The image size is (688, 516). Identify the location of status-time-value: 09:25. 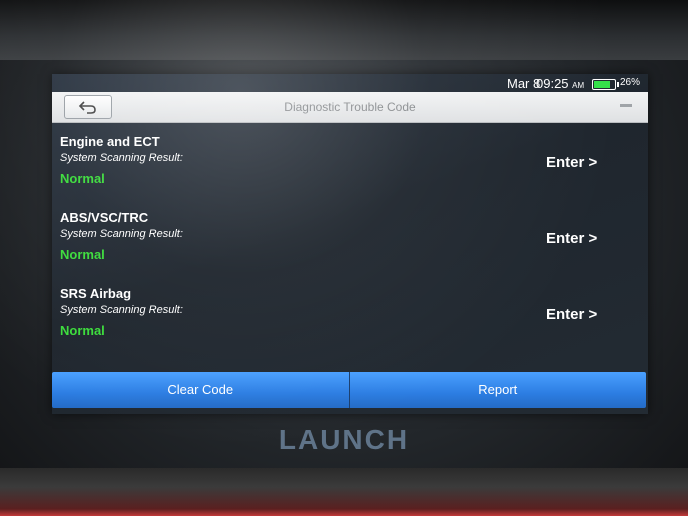
(552, 83).